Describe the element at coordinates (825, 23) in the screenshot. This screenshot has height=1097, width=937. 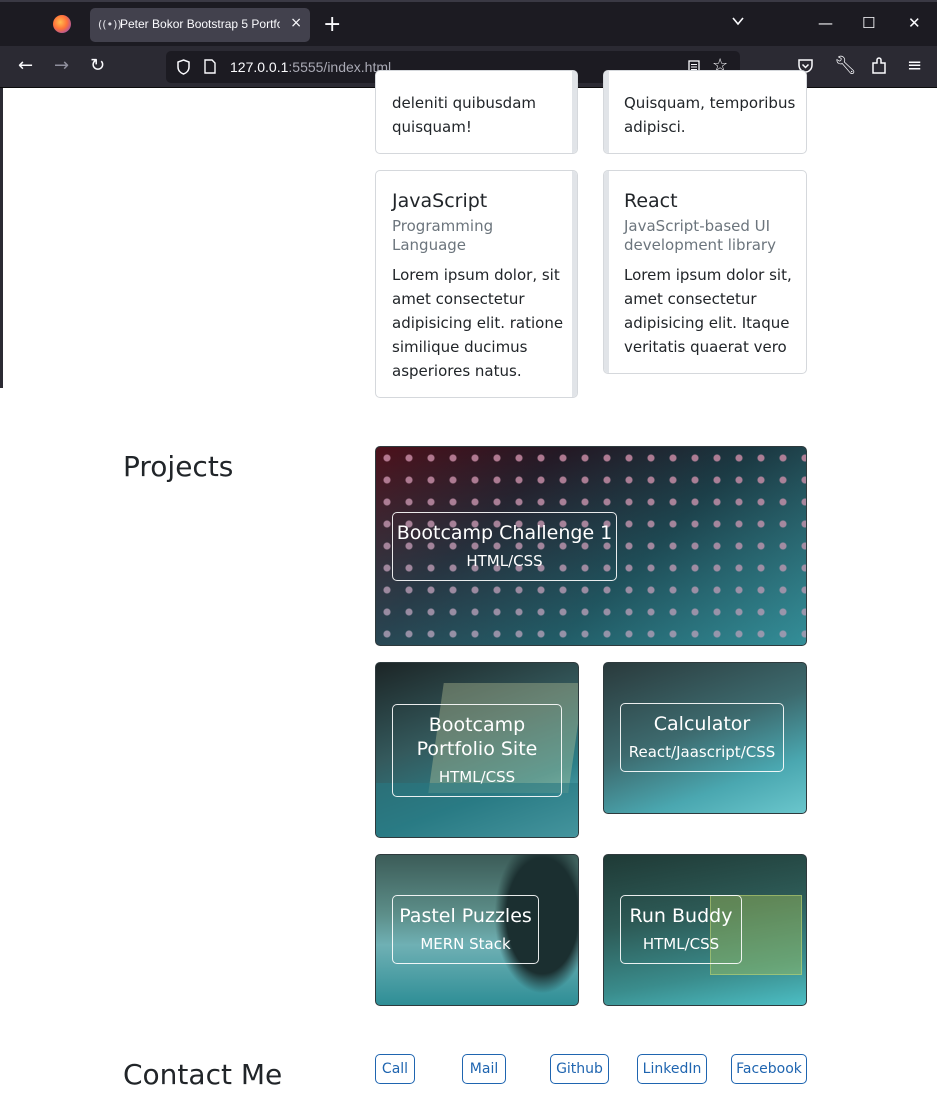
I see `minimize-button: —` at that location.